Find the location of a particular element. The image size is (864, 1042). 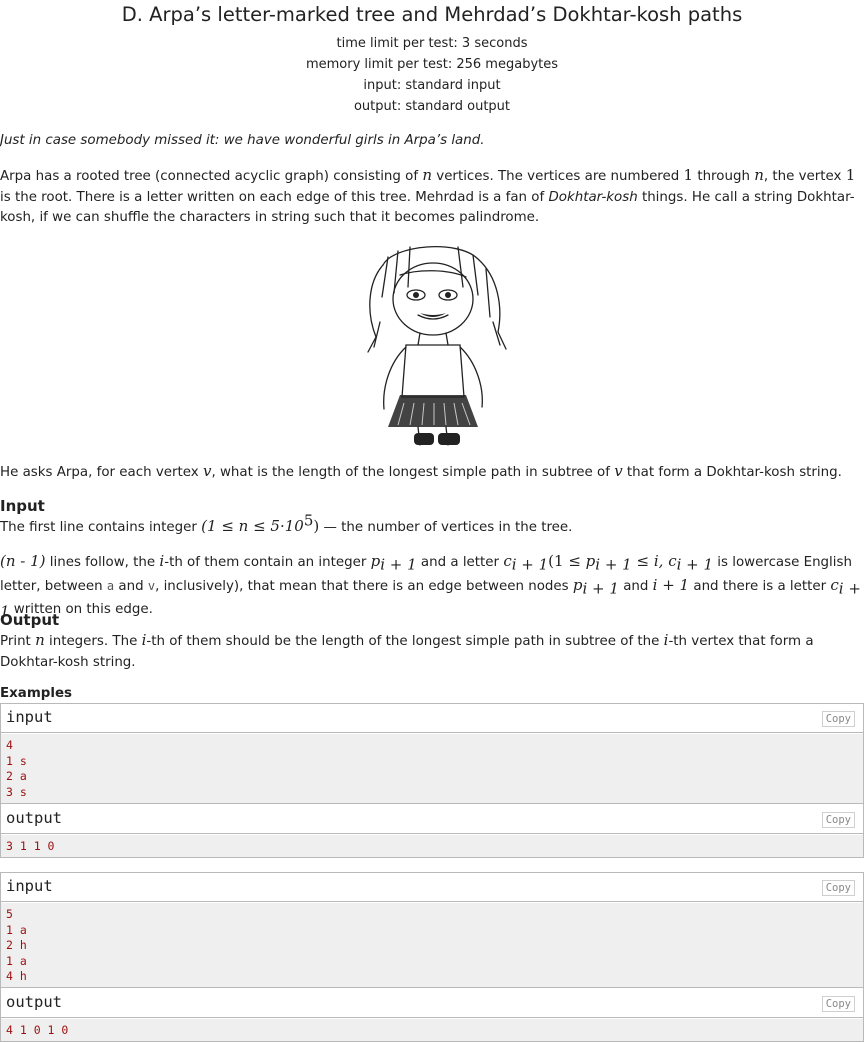

input-line: 5 is located at coordinates (9, 914).